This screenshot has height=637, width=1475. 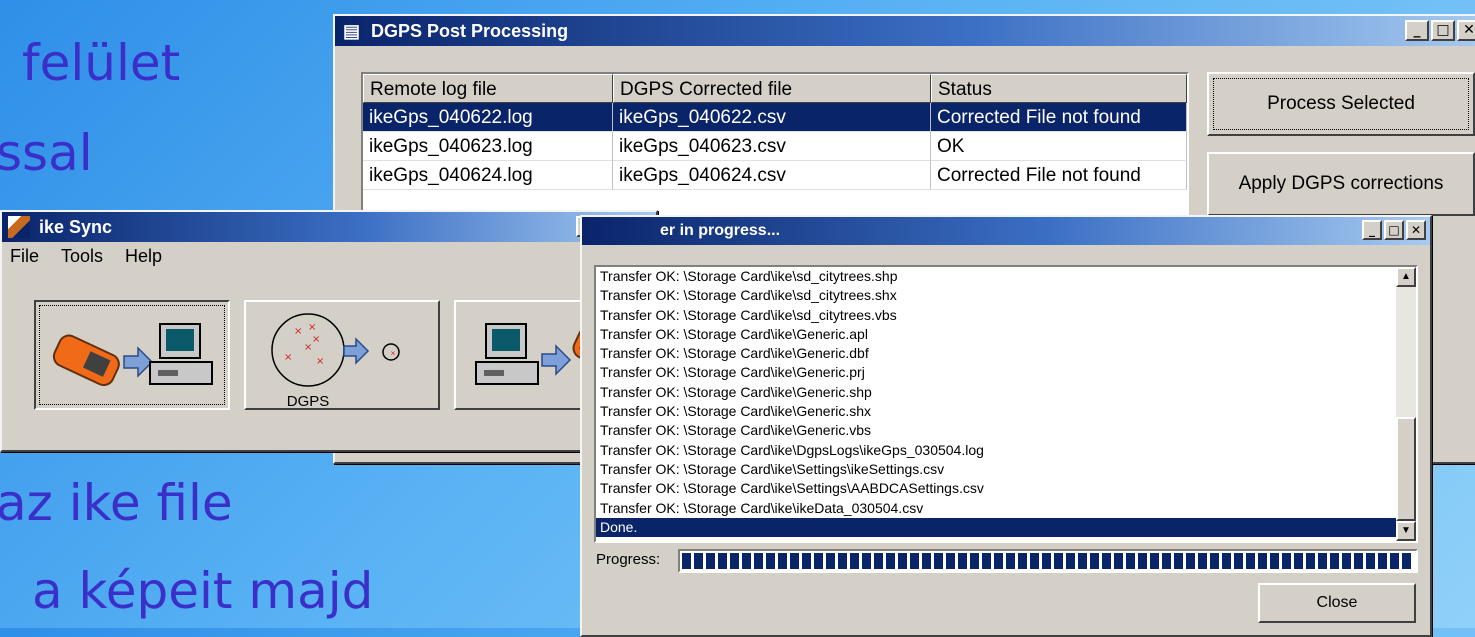 I want to click on cell-remote-log: ikeGps_040622.log, so click(x=488, y=117).